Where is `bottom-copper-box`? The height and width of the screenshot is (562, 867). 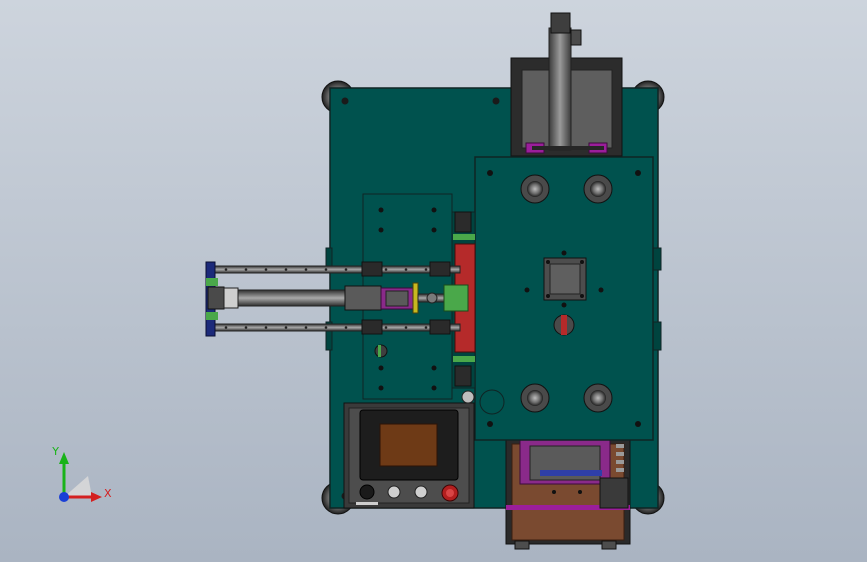
bottom-copper-box is located at coordinates (568, 494).